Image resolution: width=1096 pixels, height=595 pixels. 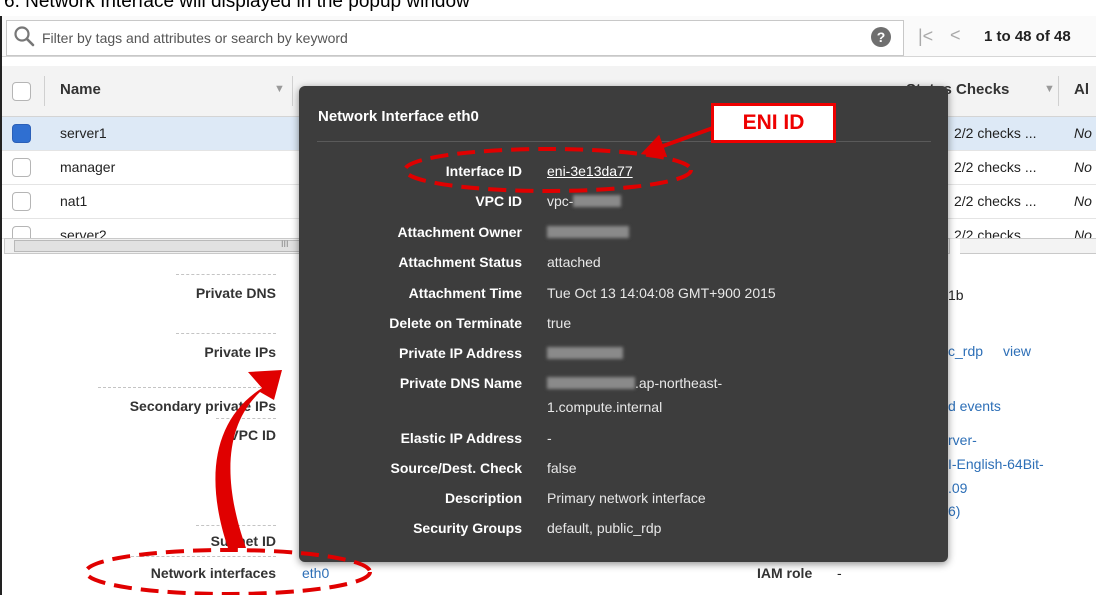 What do you see at coordinates (74, 201) in the screenshot?
I see `row-name: nat1` at bounding box center [74, 201].